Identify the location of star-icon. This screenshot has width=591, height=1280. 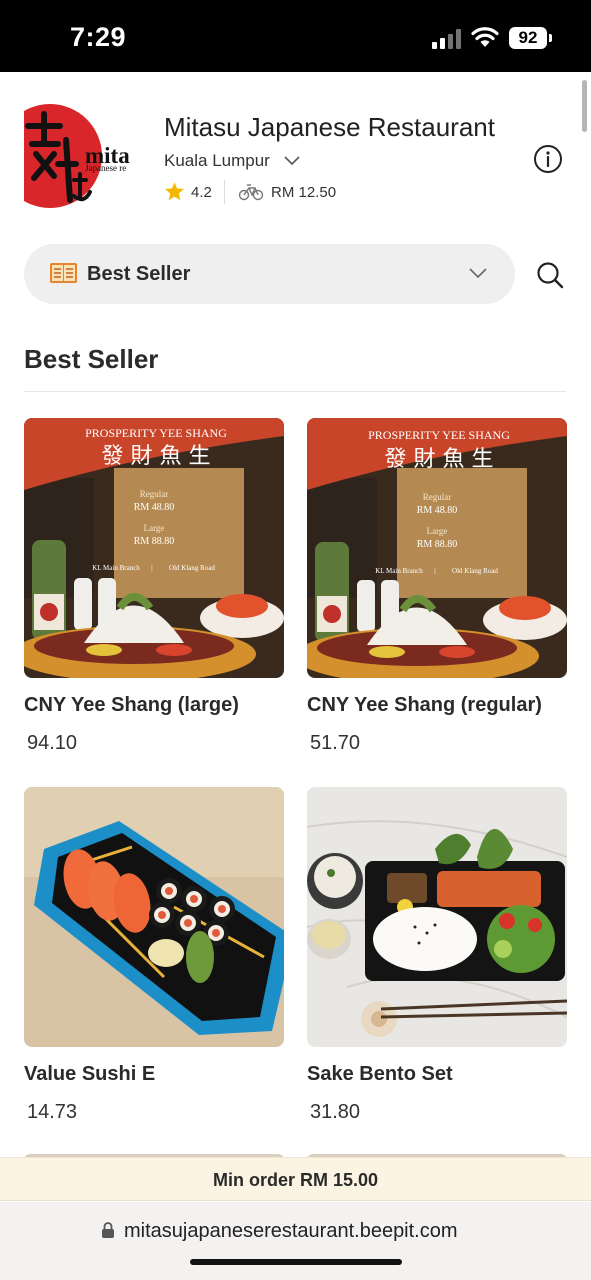
(174, 191).